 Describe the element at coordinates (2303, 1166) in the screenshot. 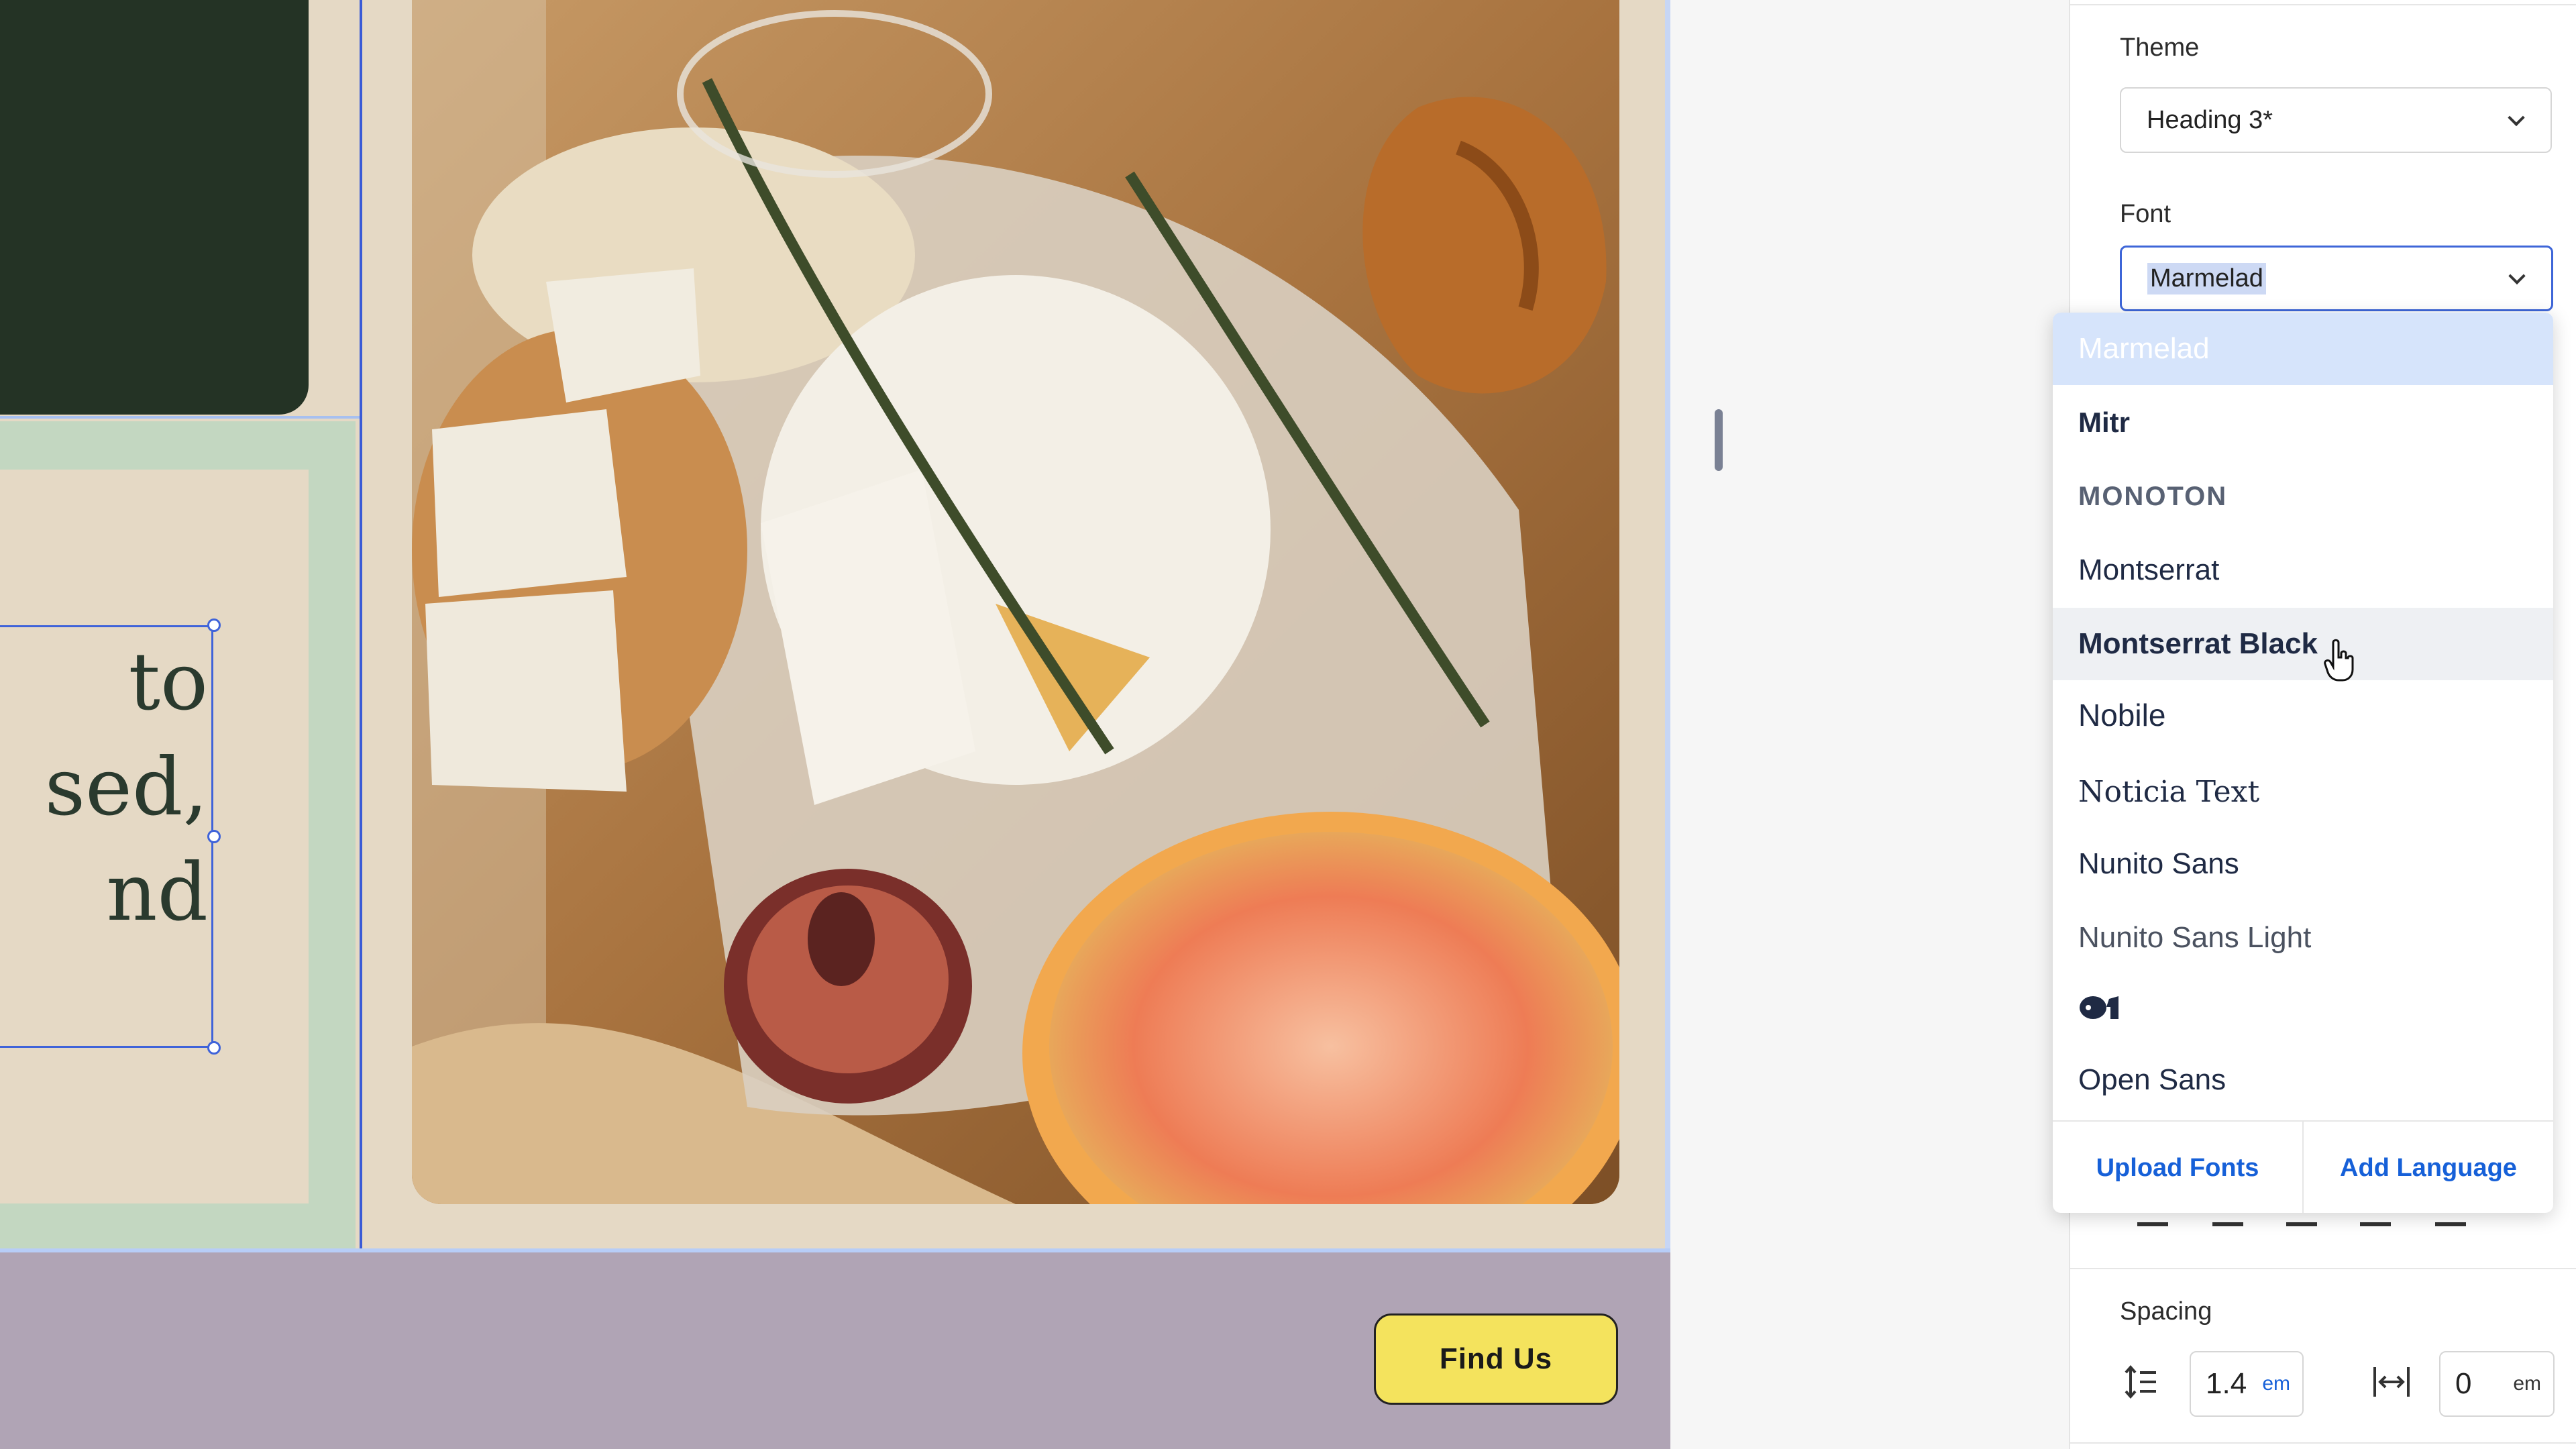

I see `dropdown-footer: Upload Fonts Add Language` at that location.